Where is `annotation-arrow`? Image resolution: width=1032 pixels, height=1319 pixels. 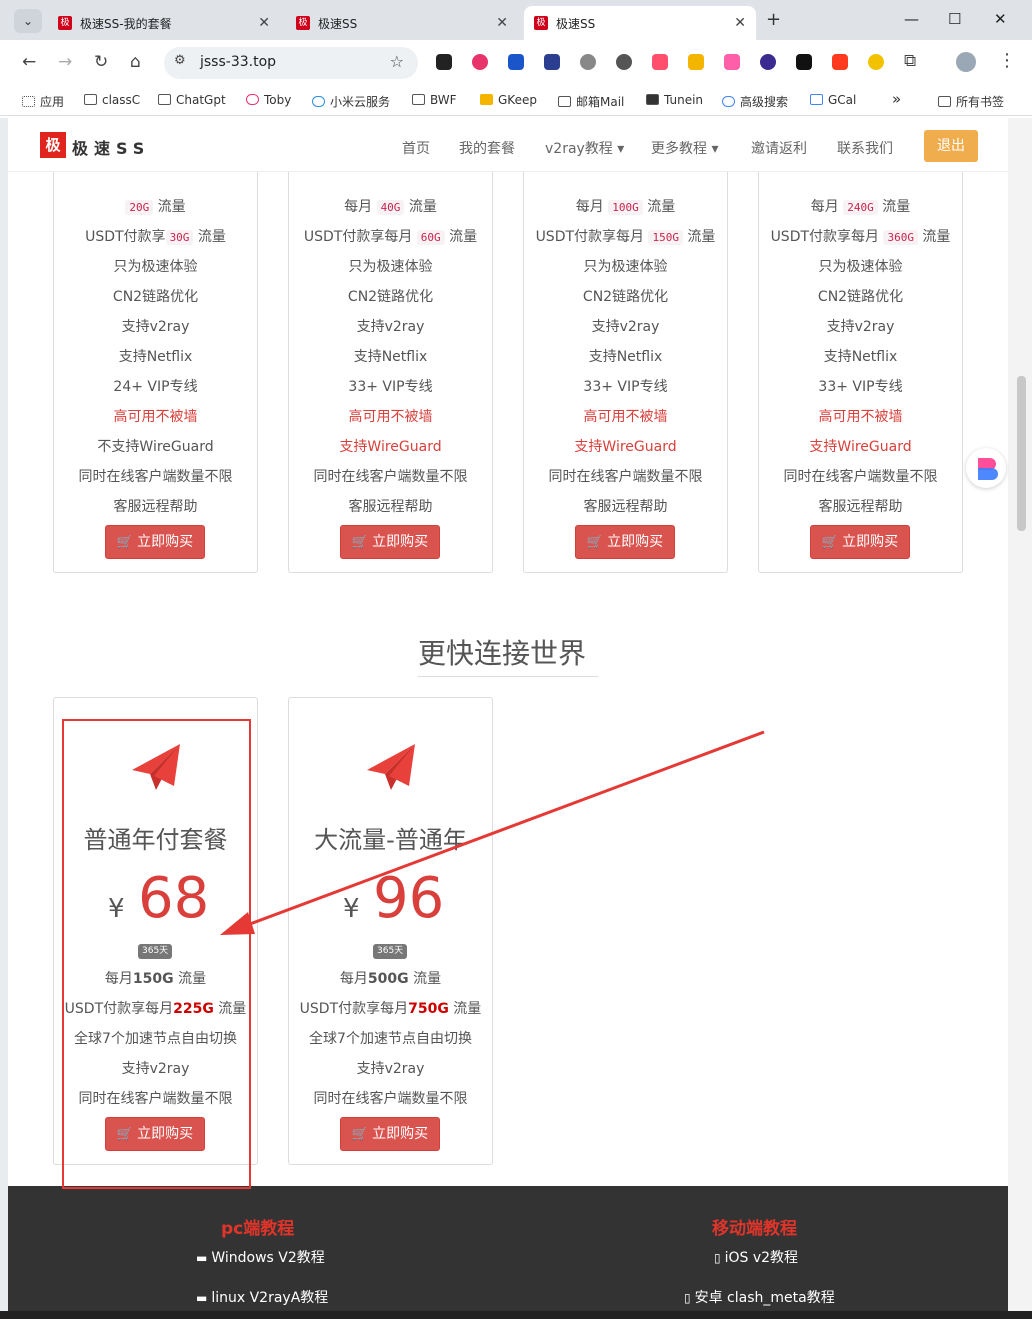 annotation-arrow is located at coordinates (492, 832).